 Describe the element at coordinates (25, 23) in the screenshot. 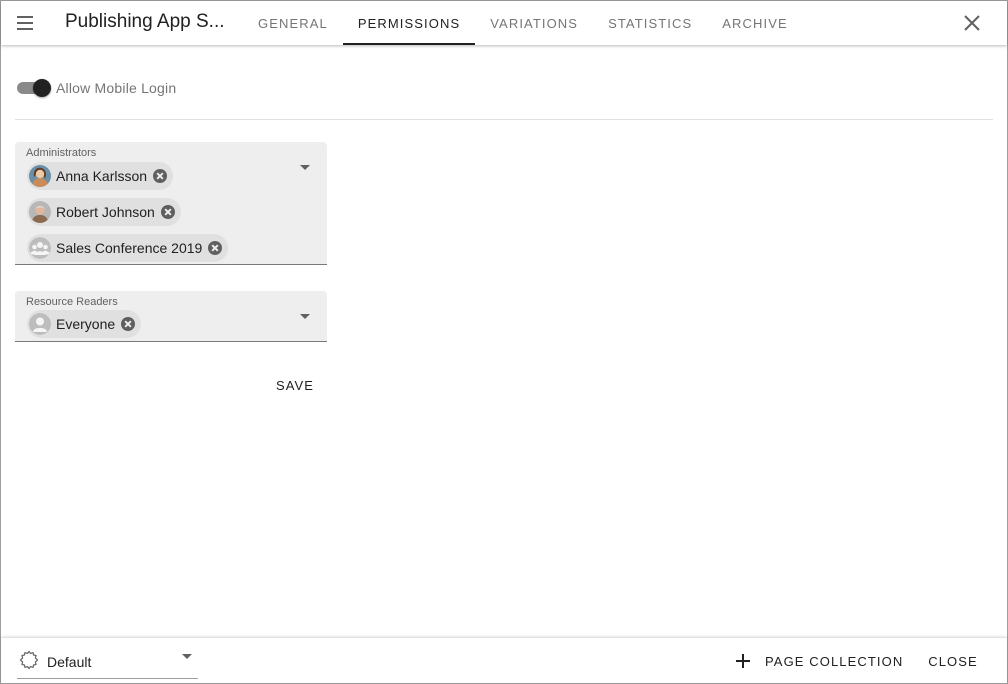

I see `hamburger-menu-icon` at that location.